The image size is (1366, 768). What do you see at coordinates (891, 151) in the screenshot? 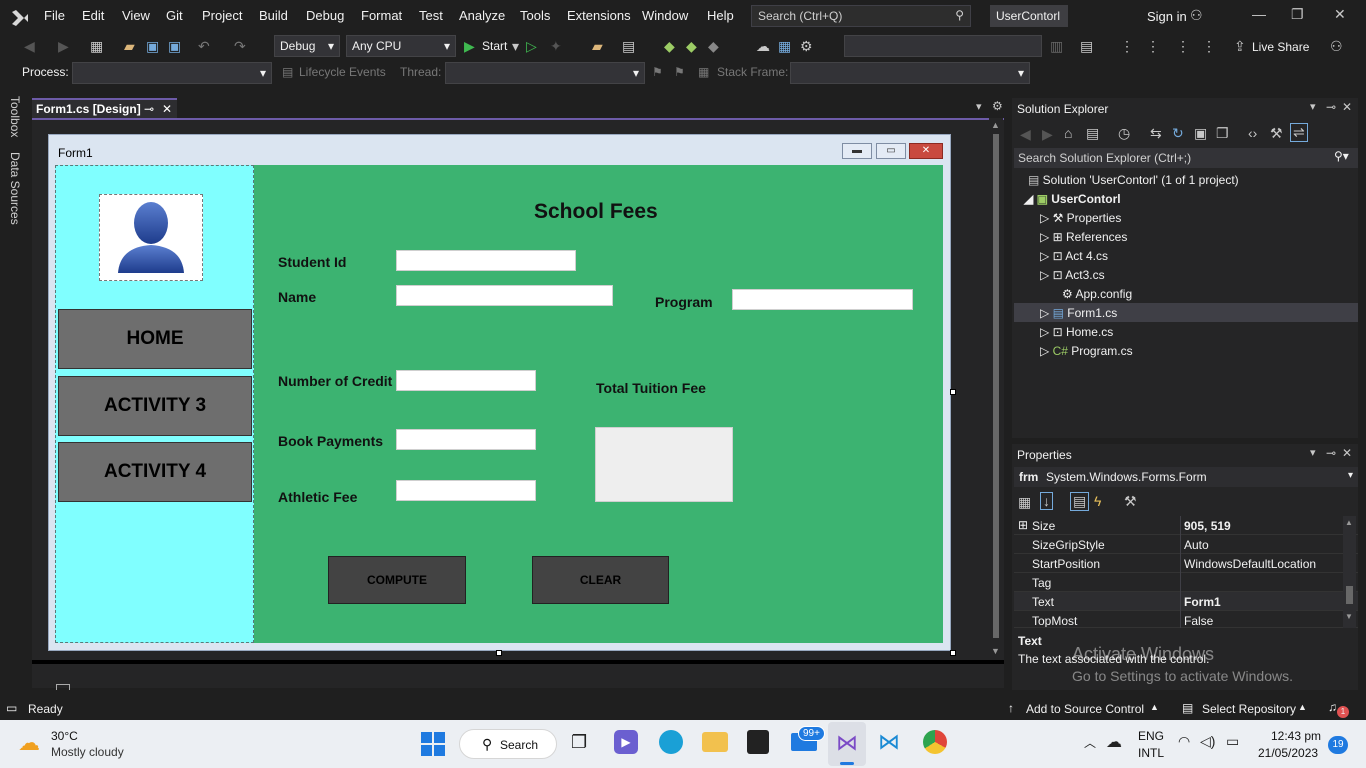
I see `form-maximize-button: ▭` at bounding box center [891, 151].